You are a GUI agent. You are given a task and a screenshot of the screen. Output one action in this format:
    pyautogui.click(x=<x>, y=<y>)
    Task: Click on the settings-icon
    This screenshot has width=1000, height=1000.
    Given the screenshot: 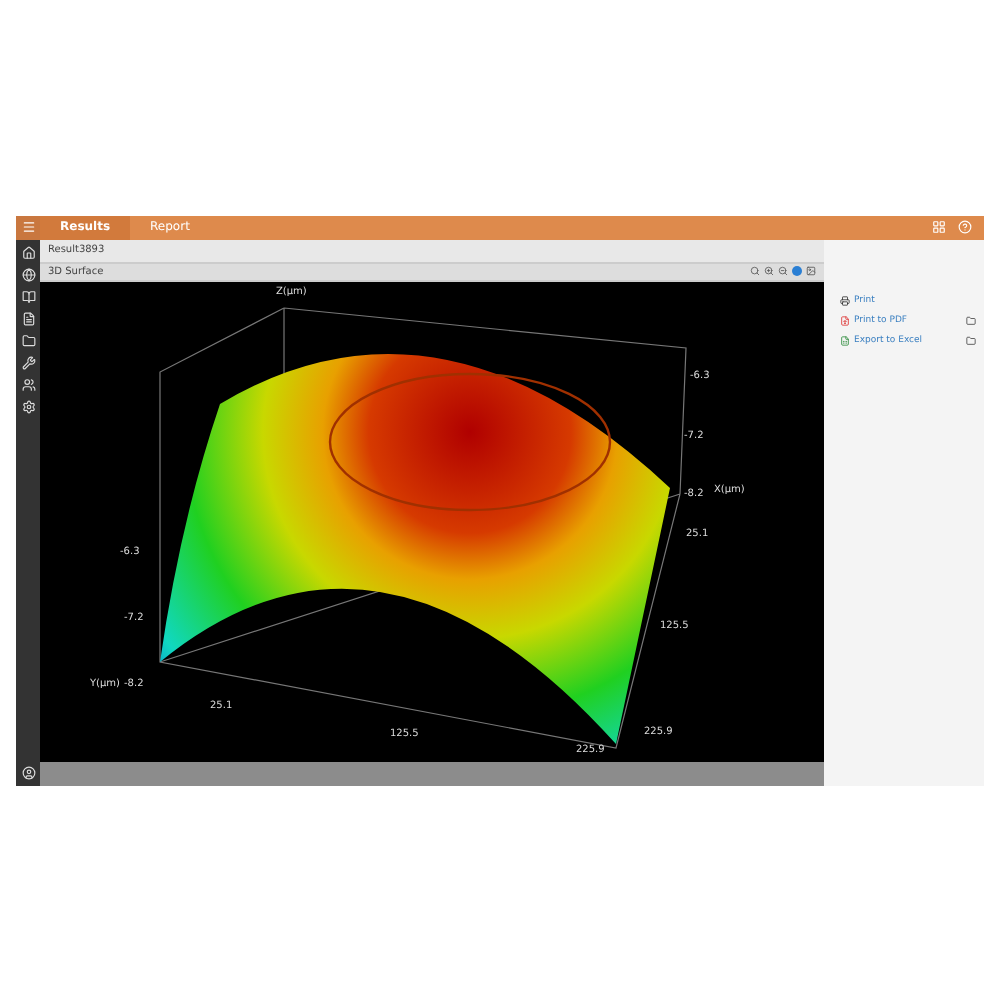 What is the action you would take?
    pyautogui.click(x=28, y=406)
    